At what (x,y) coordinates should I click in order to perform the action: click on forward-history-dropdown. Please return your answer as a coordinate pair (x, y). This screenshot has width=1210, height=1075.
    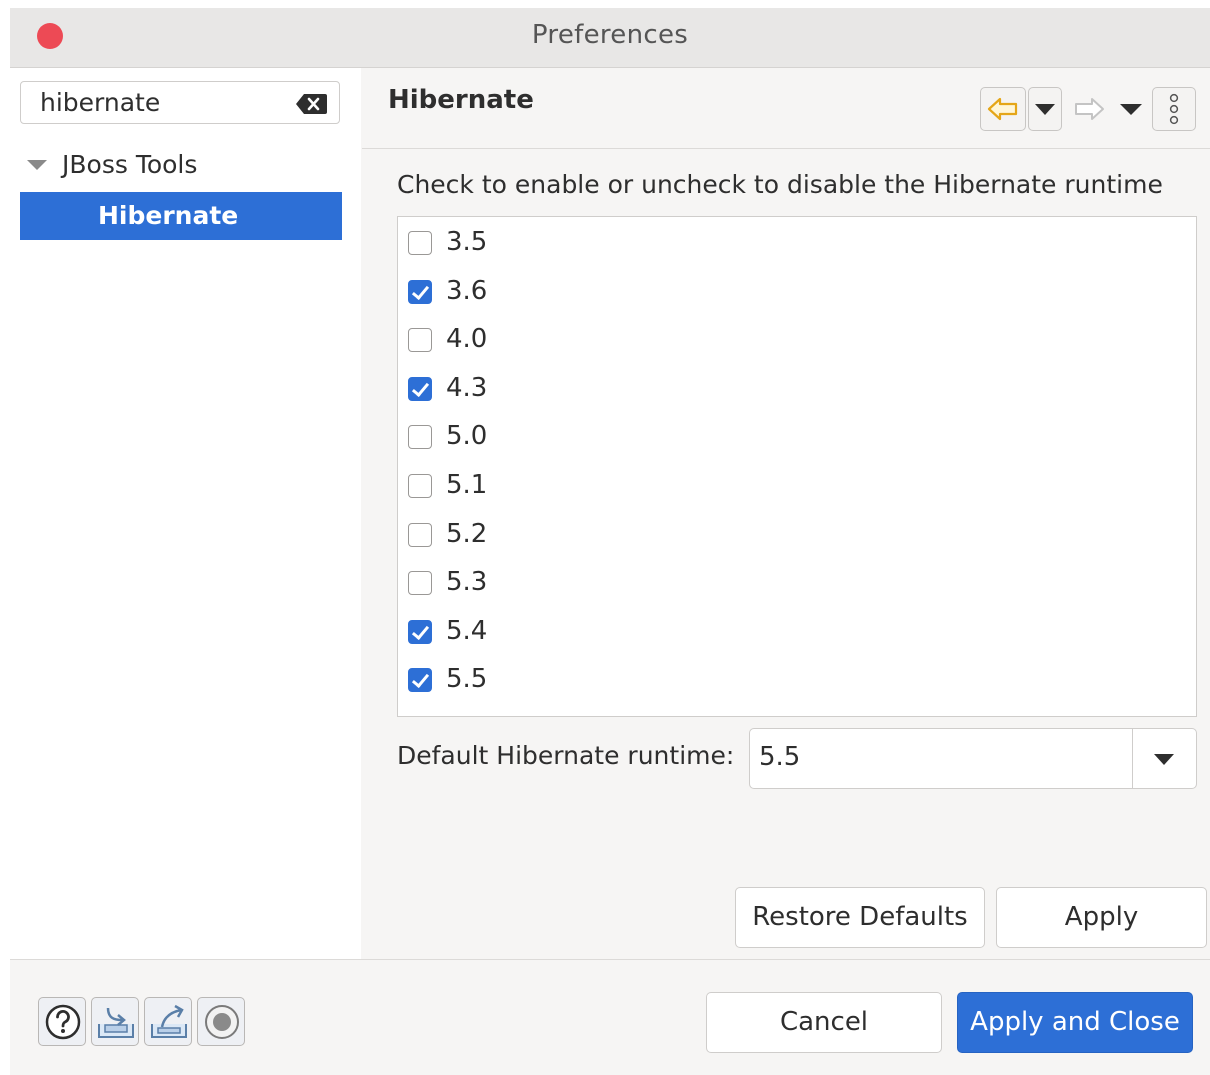
    Looking at the image, I should click on (1131, 109).